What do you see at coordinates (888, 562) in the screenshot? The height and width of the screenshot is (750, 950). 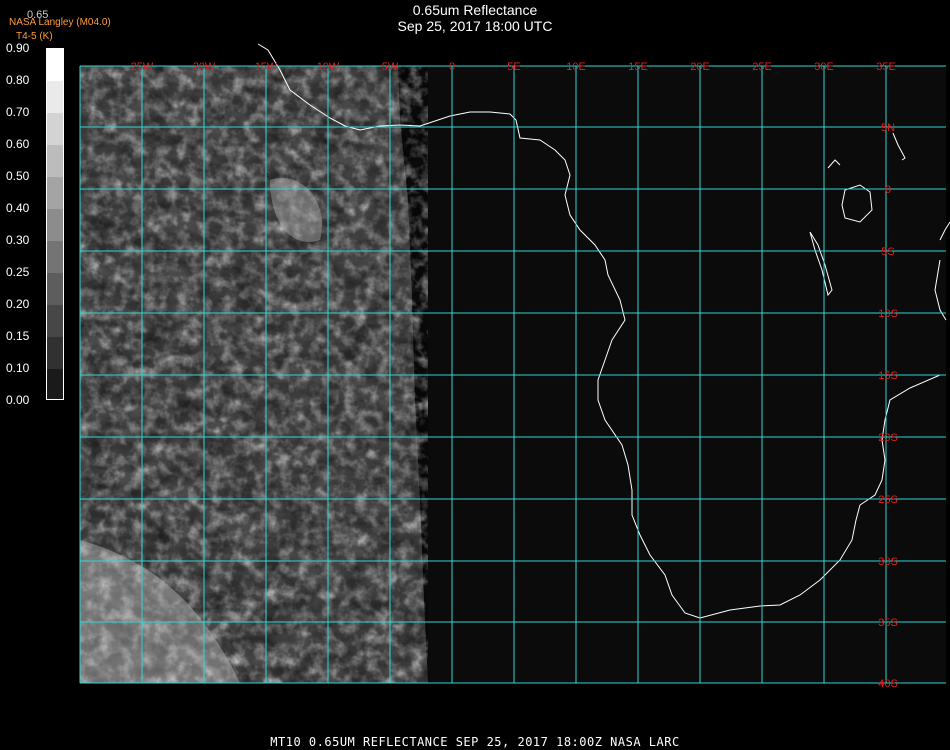 I see `lat-label: 30S` at bounding box center [888, 562].